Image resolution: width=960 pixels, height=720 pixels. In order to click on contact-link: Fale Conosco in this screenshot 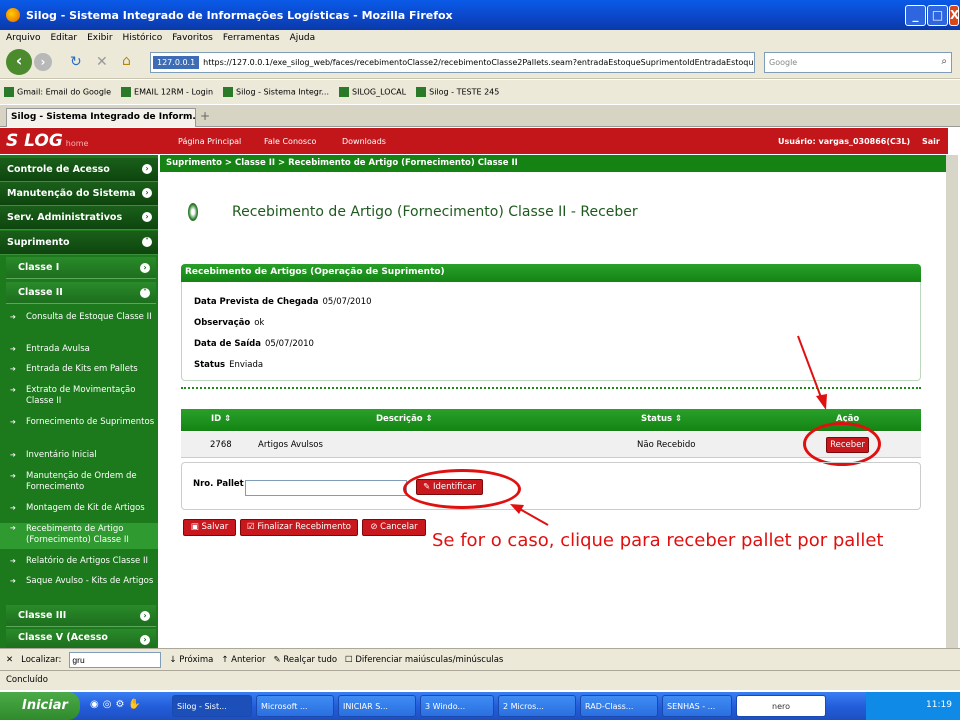, I will do `click(290, 141)`.